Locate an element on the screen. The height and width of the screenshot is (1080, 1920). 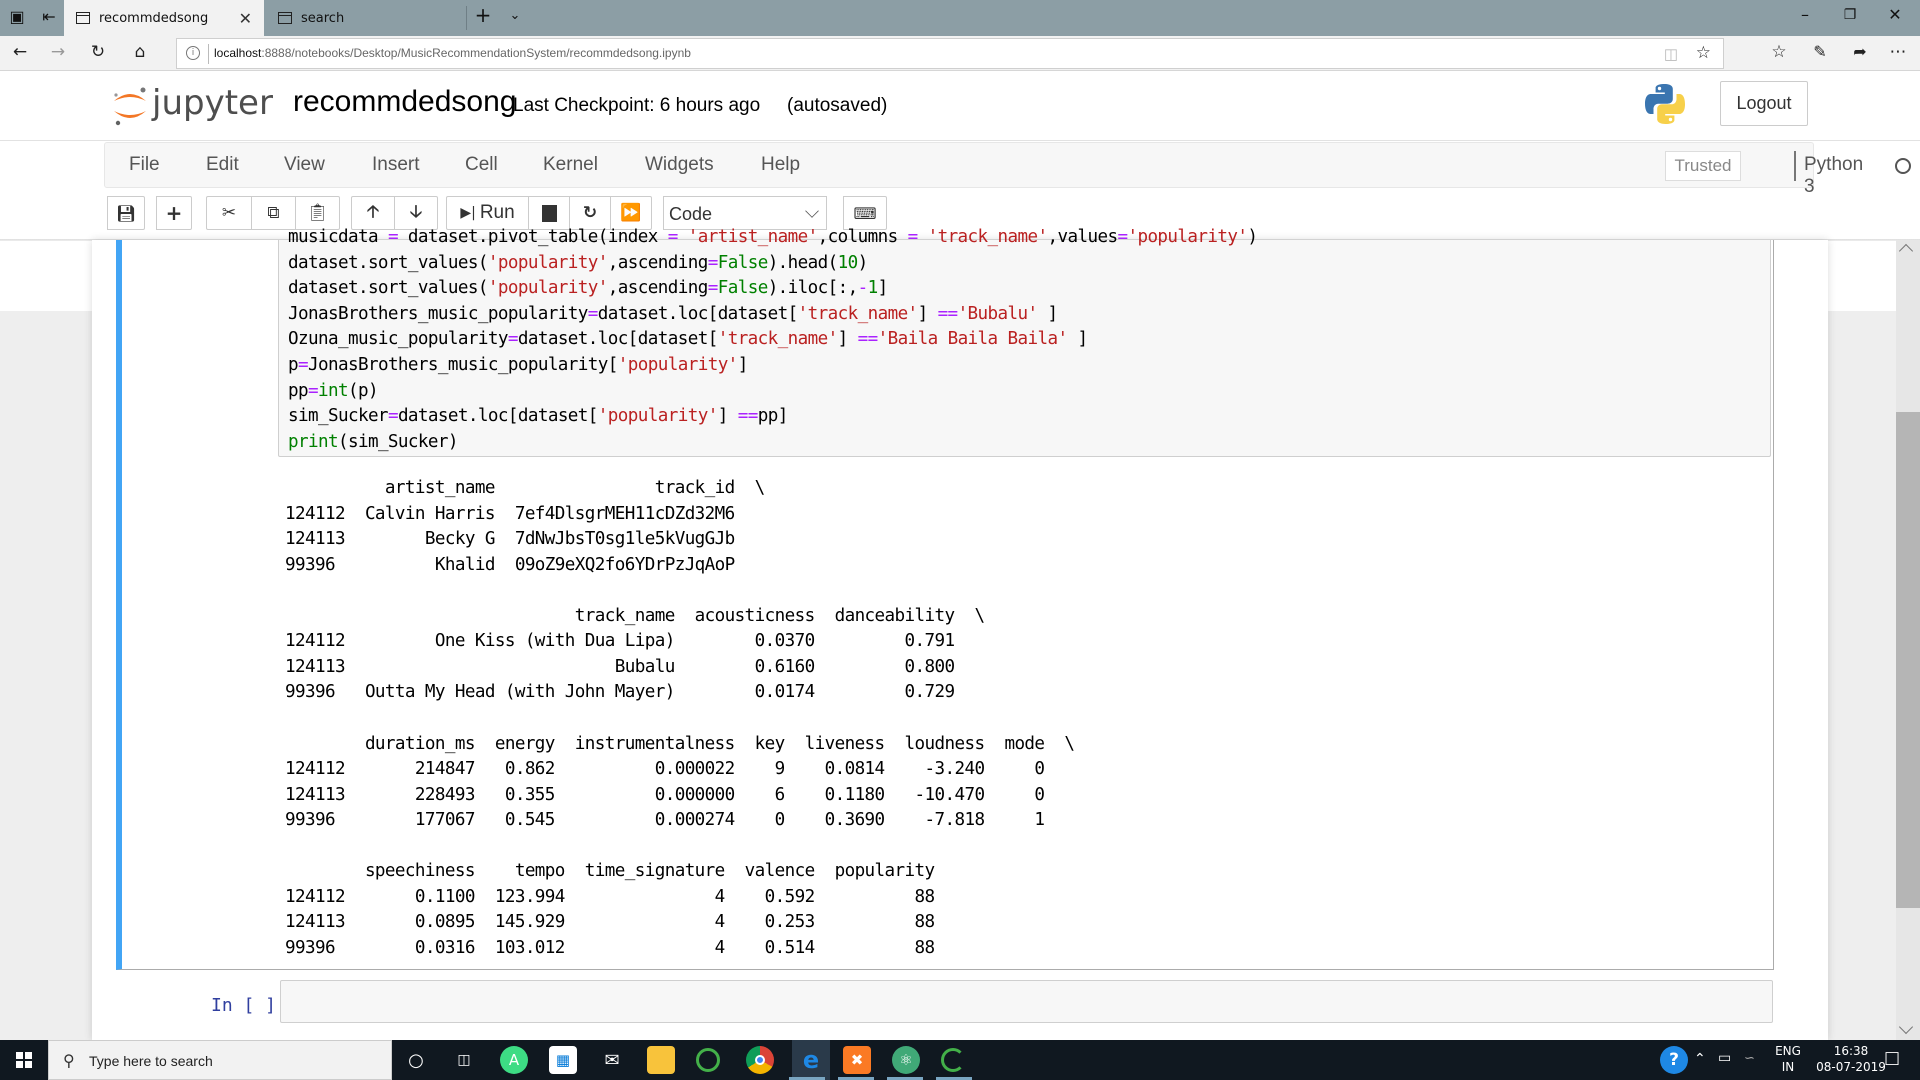
menu-kernel: Kernel is located at coordinates (570, 165).